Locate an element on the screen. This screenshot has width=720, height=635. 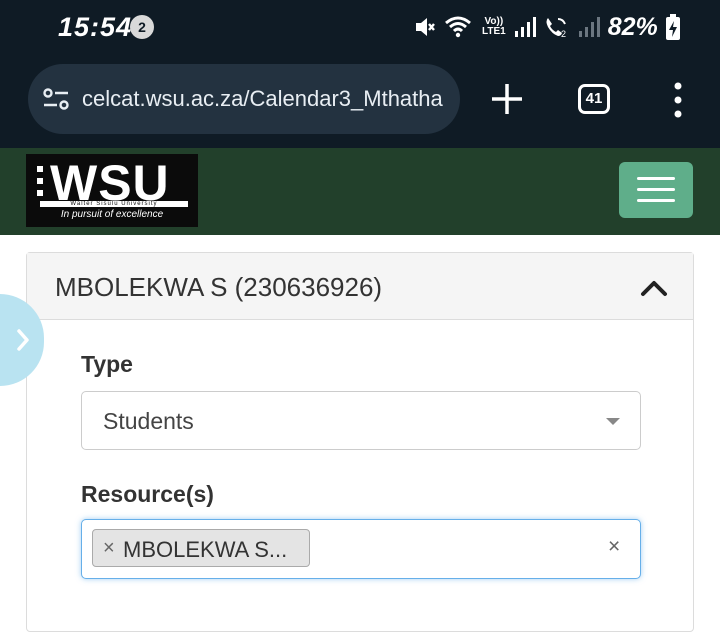
type-select: Students is located at coordinates (361, 420).